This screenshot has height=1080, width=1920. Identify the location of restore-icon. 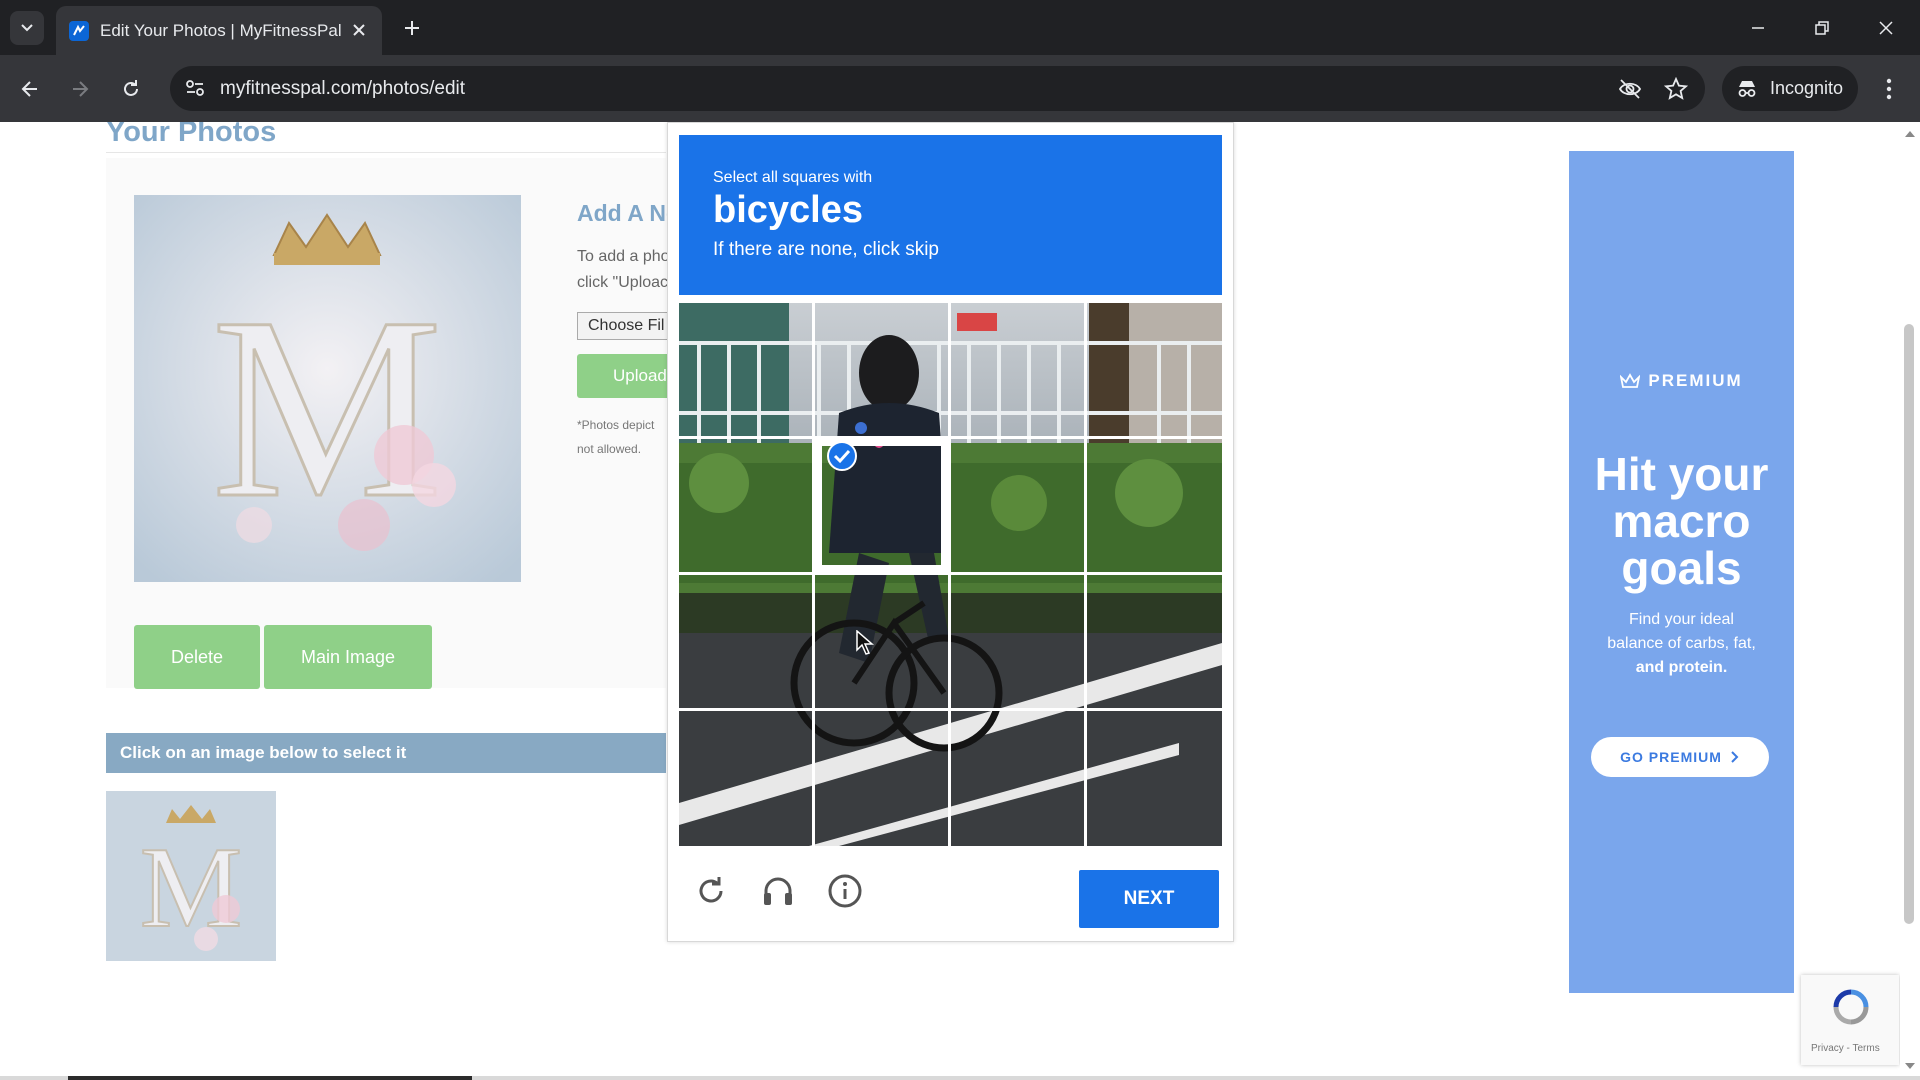
(1822, 28).